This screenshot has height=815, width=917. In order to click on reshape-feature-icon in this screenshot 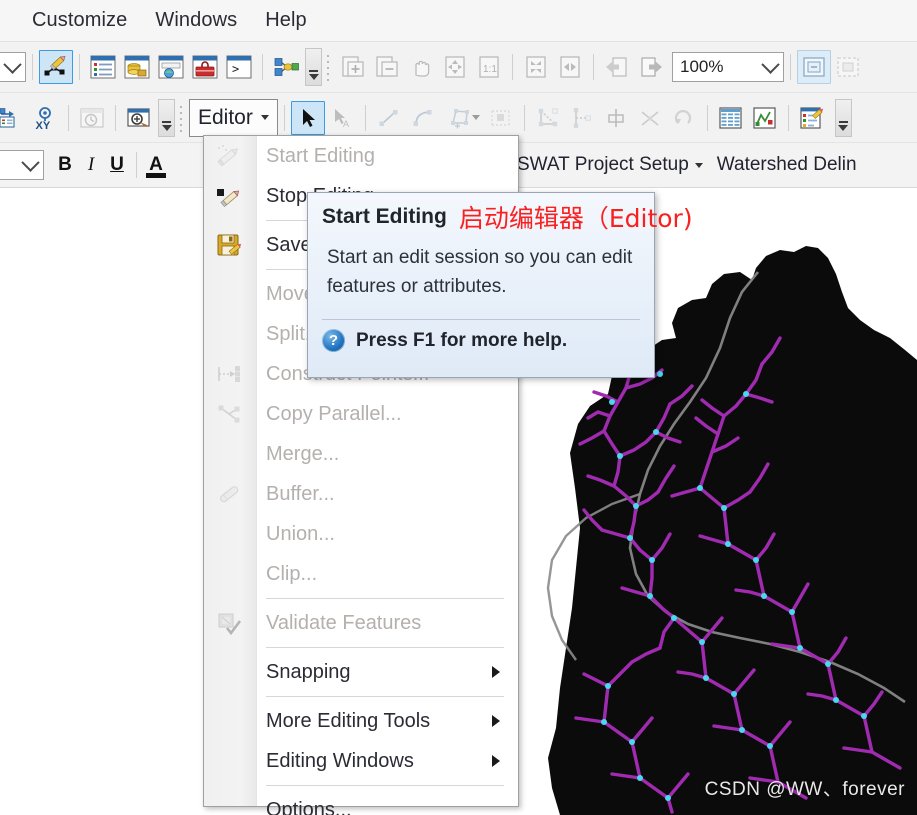, I will do `click(650, 118)`.